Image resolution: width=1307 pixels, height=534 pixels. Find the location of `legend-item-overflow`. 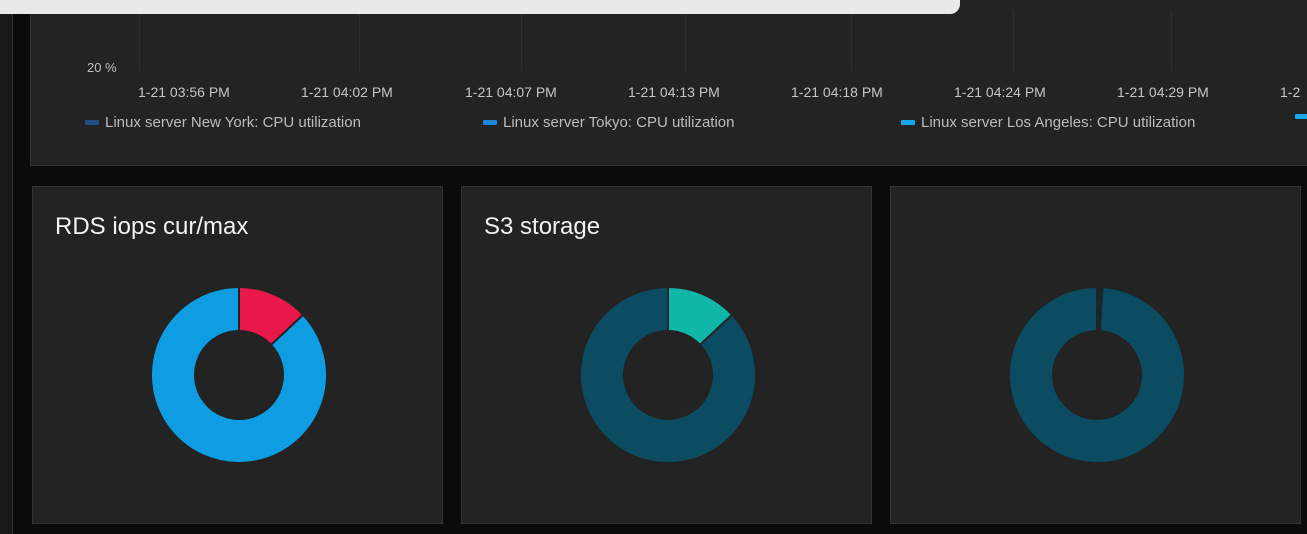

legend-item-overflow is located at coordinates (1301, 116).